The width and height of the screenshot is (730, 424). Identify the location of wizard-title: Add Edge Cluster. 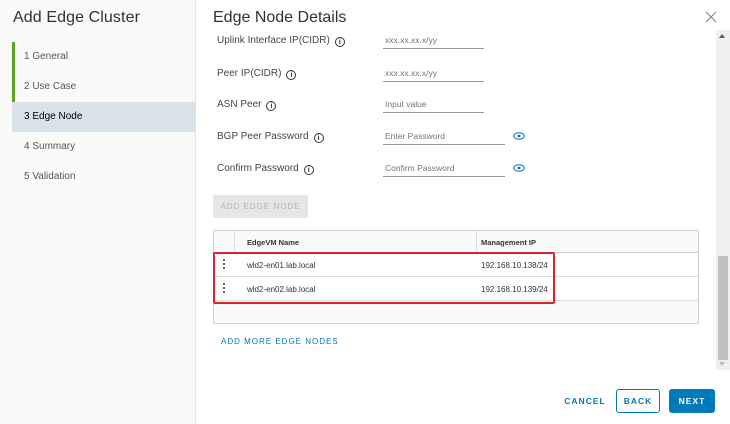
(77, 17).